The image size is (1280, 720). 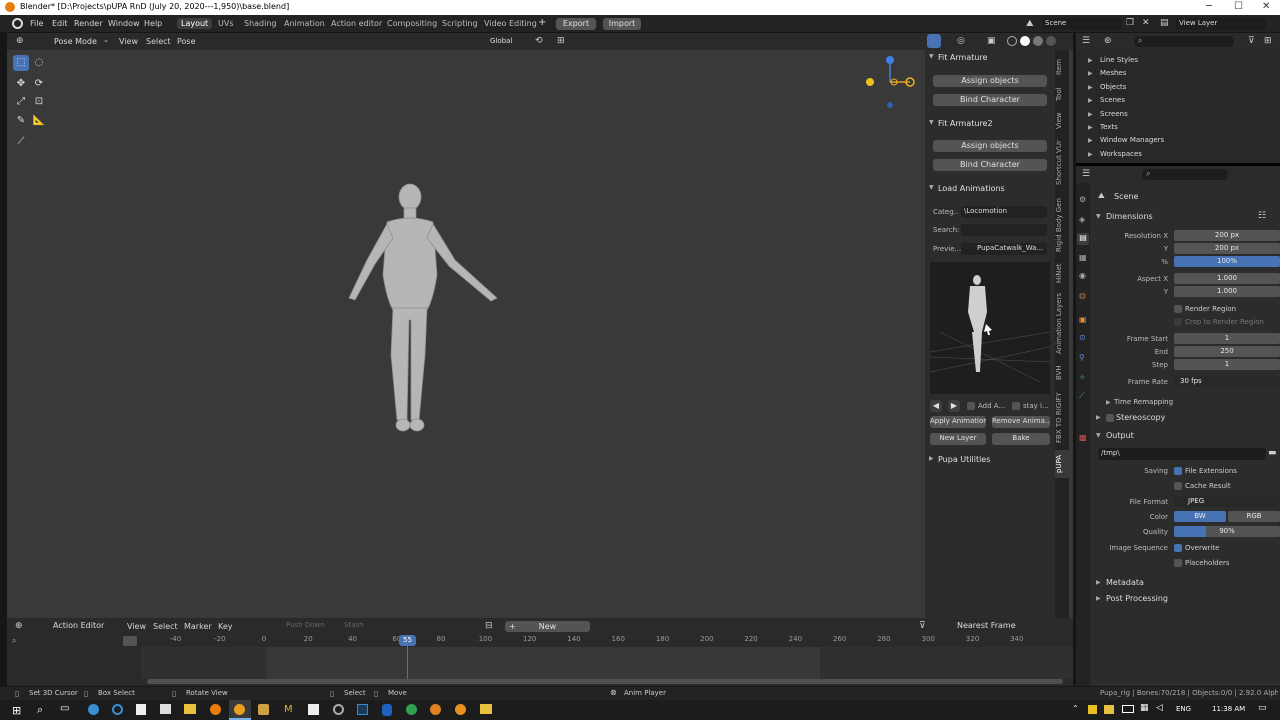 What do you see at coordinates (1251, 41) in the screenshot?
I see `filter-icon: ⊽` at bounding box center [1251, 41].